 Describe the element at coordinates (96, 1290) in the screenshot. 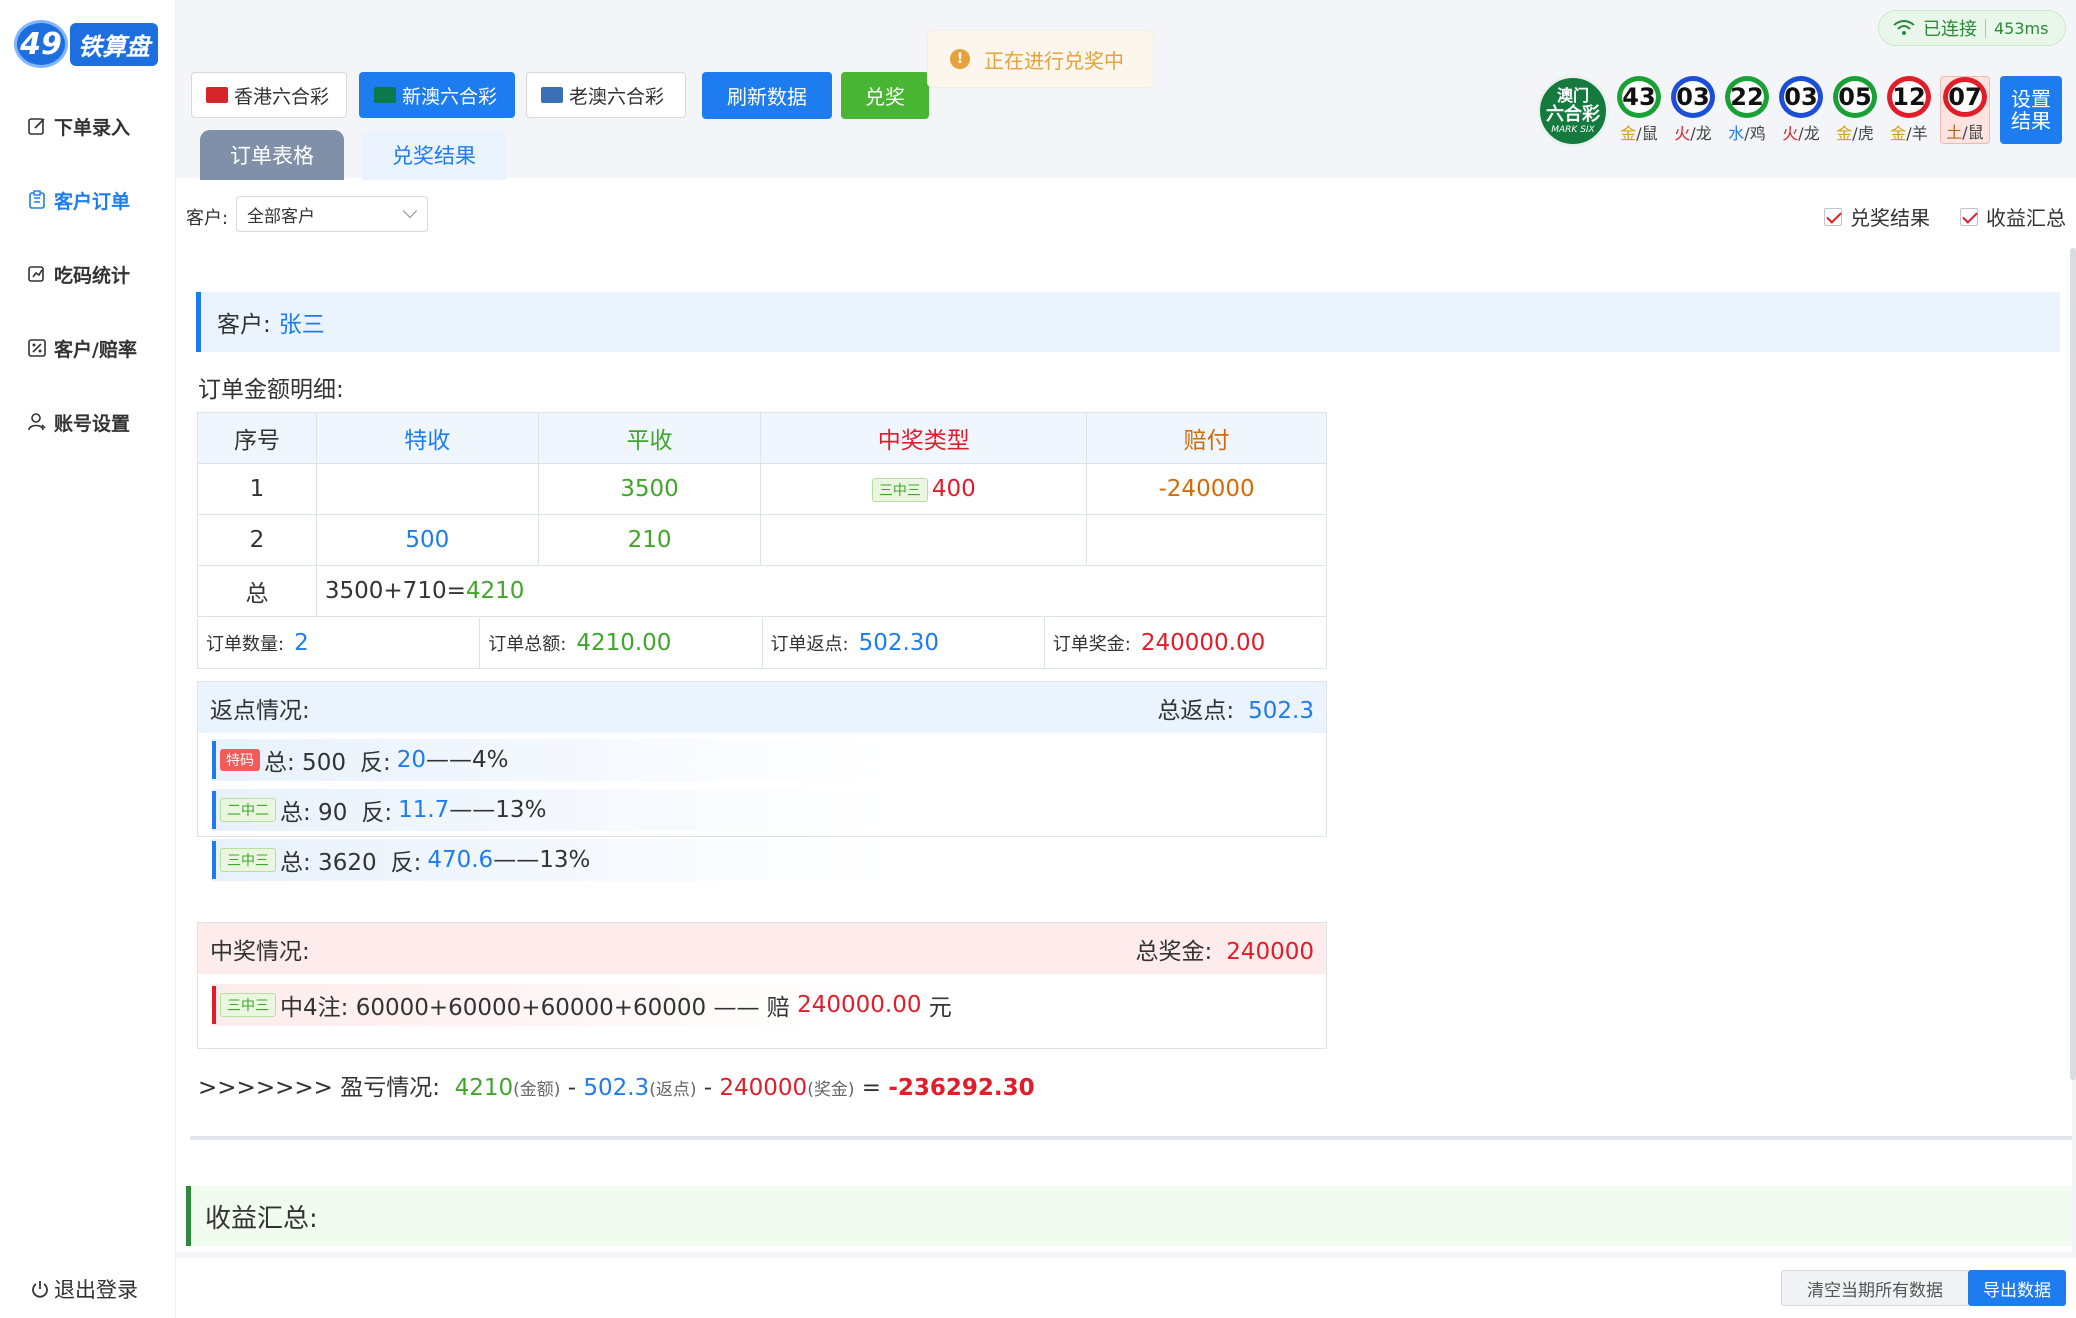

I see `logout-label: 退出登录` at that location.